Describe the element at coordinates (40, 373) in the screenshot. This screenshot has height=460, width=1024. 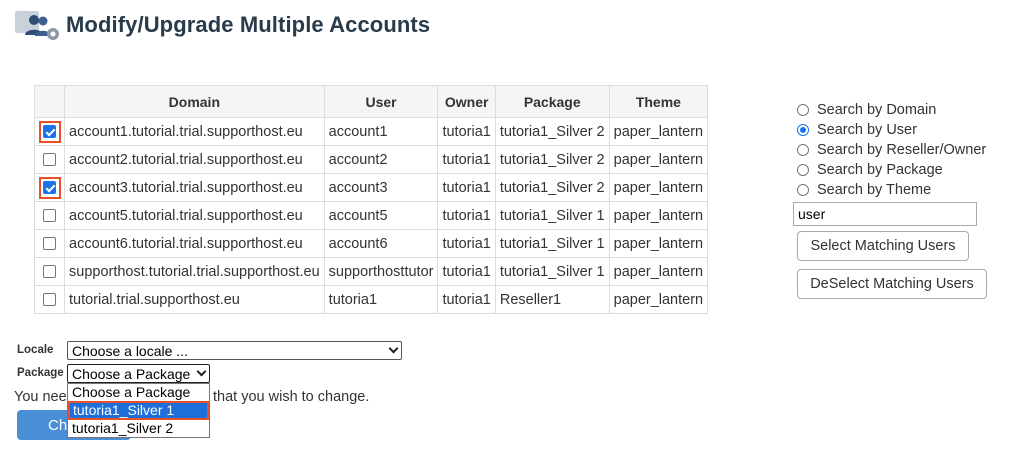
I see `package-label: Package` at that location.